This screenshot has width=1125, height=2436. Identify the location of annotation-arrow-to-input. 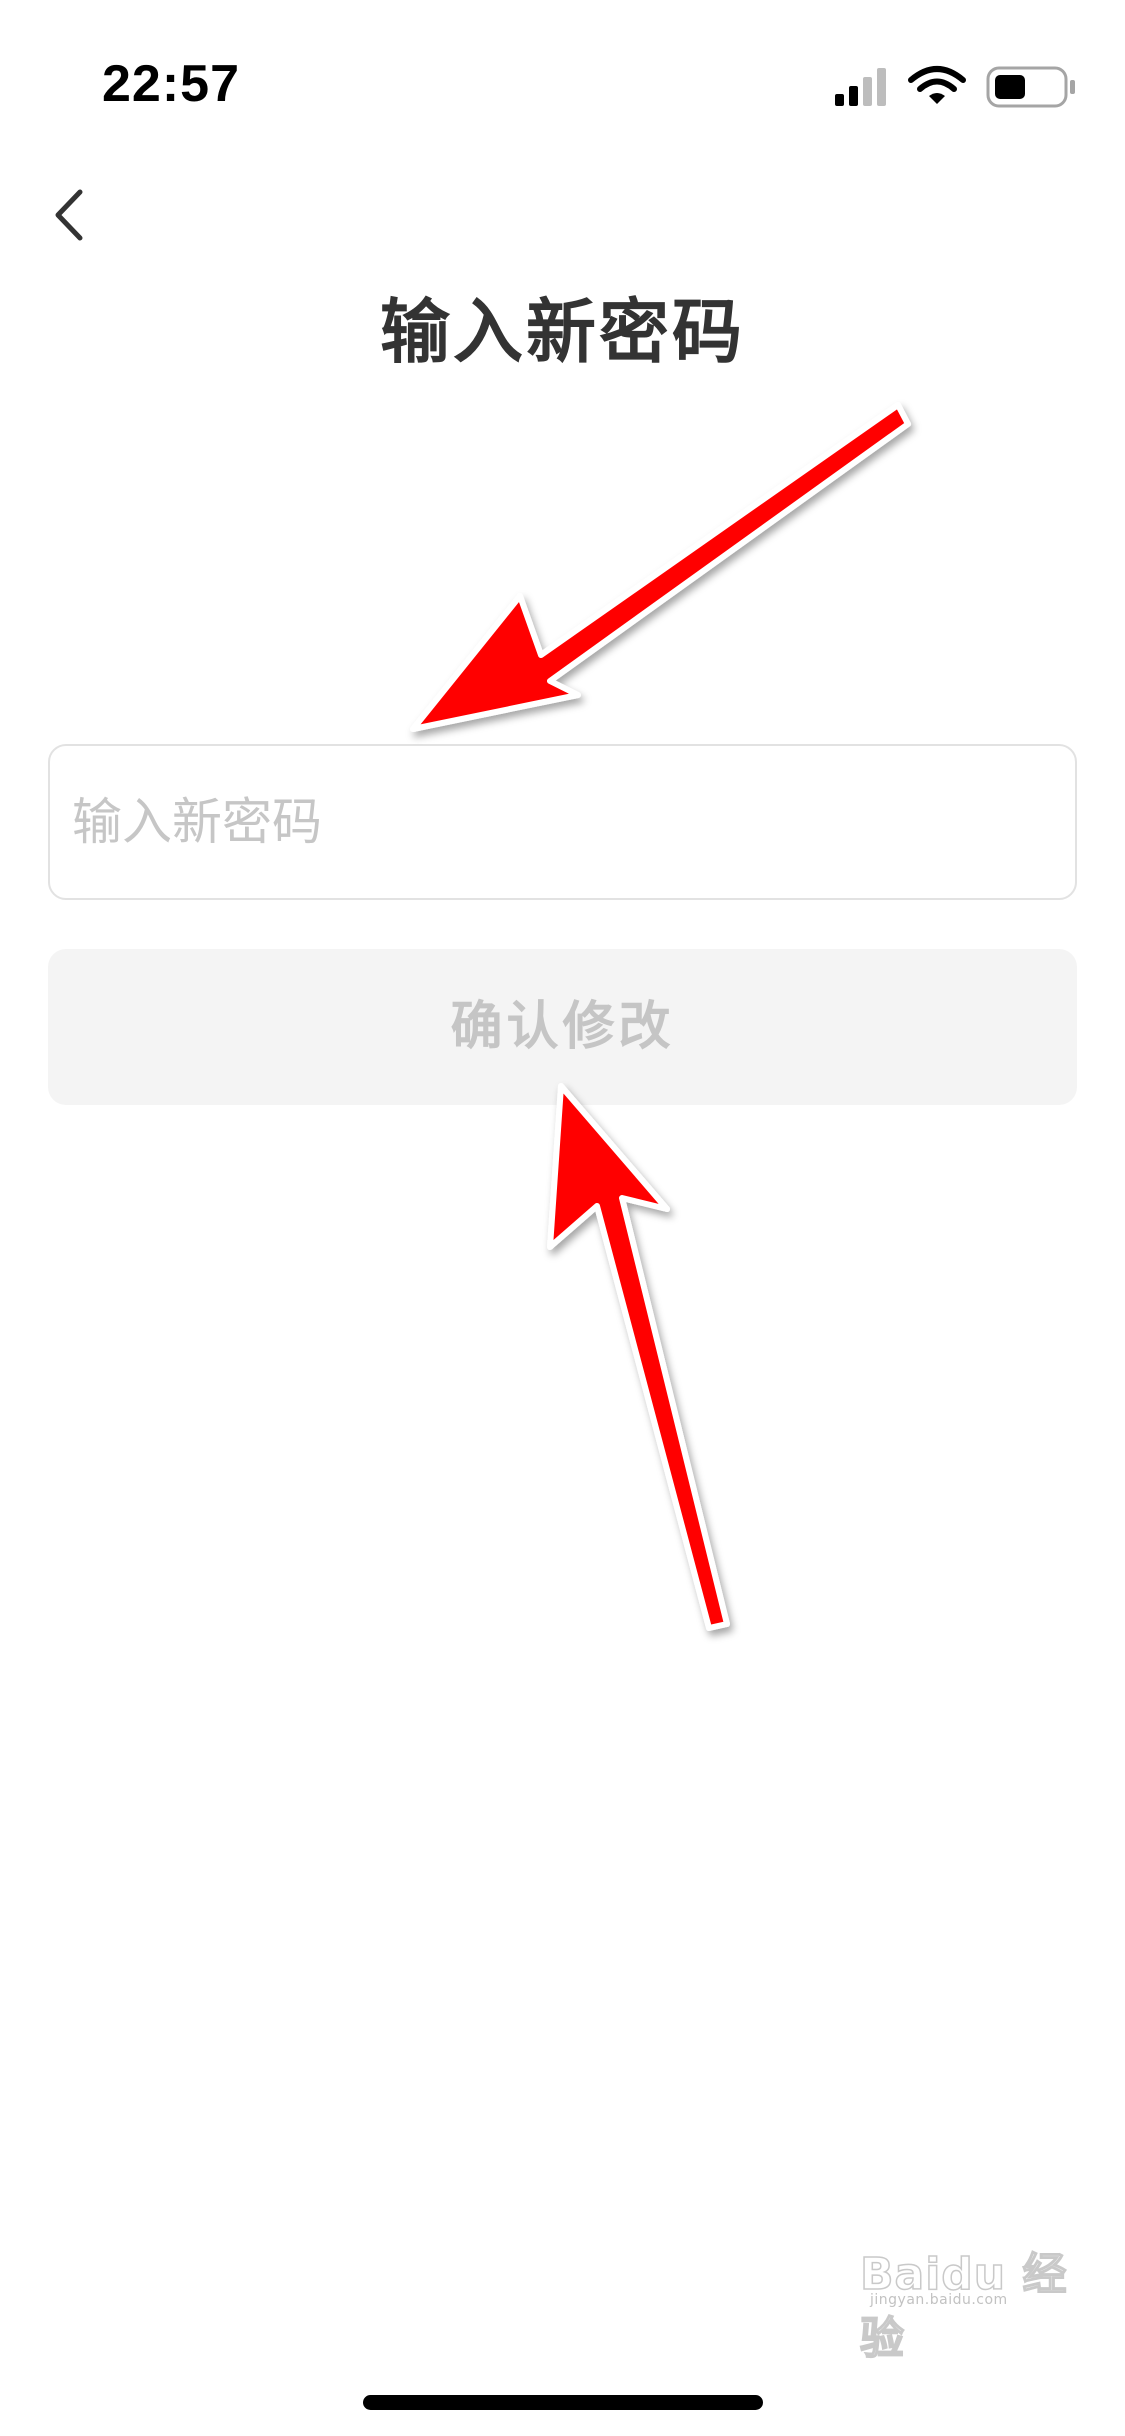
(660, 567).